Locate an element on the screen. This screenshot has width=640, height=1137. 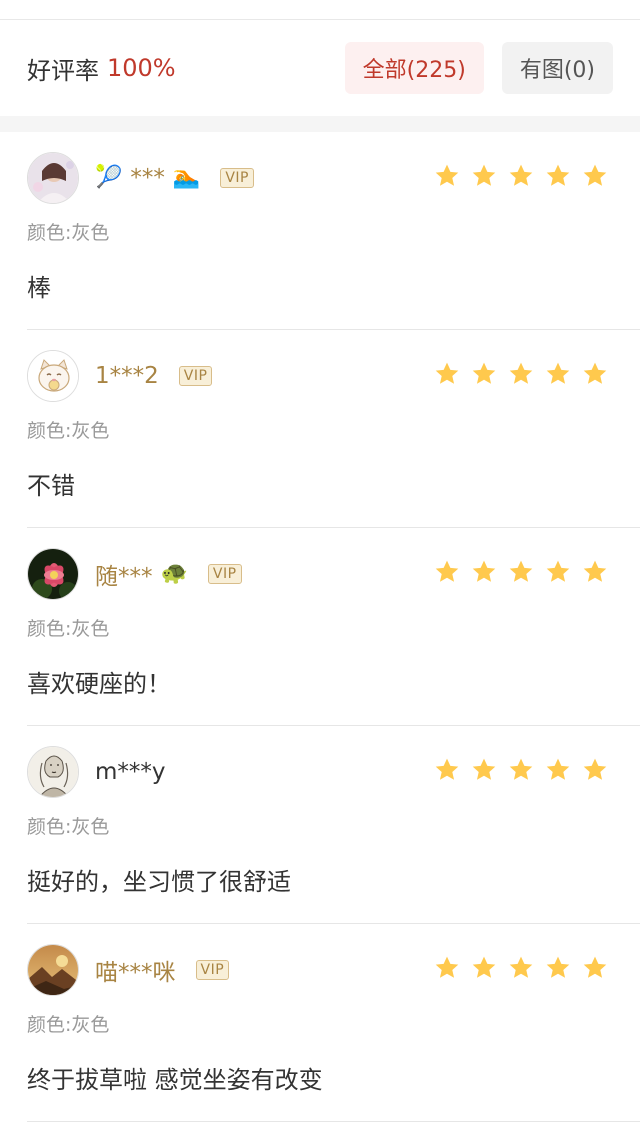
rating-summary-bar: 好评率 100% 全部(225) 有图(0) is located at coordinates (320, 68).